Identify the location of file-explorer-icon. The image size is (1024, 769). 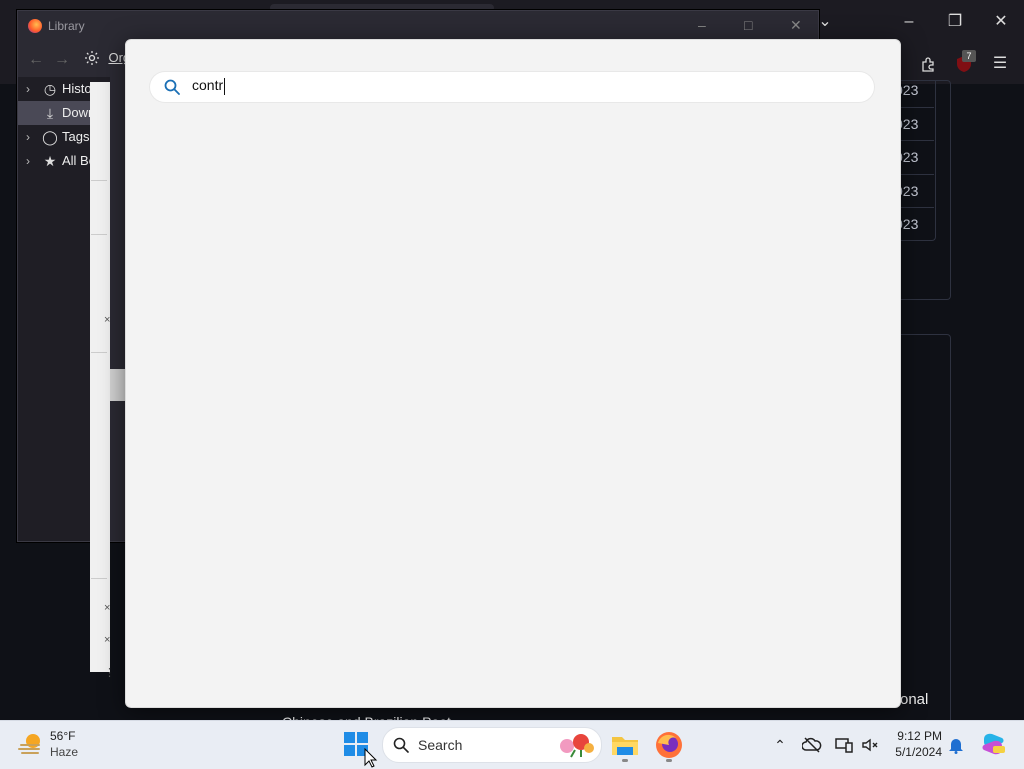
(625, 745).